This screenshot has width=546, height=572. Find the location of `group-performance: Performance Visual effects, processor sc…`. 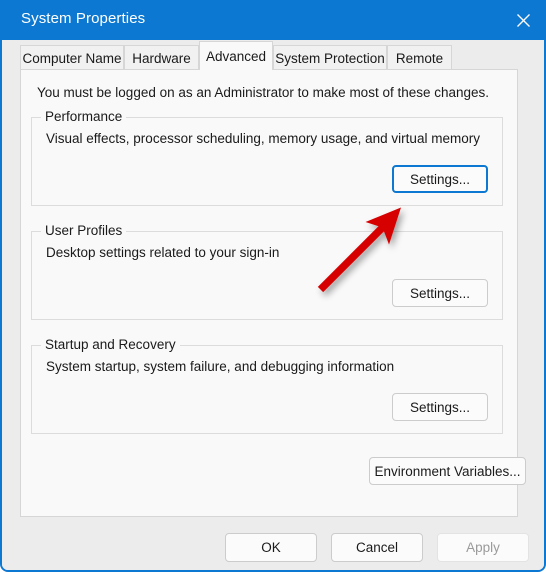

group-performance: Performance Visual effects, processor sc… is located at coordinates (267, 157).